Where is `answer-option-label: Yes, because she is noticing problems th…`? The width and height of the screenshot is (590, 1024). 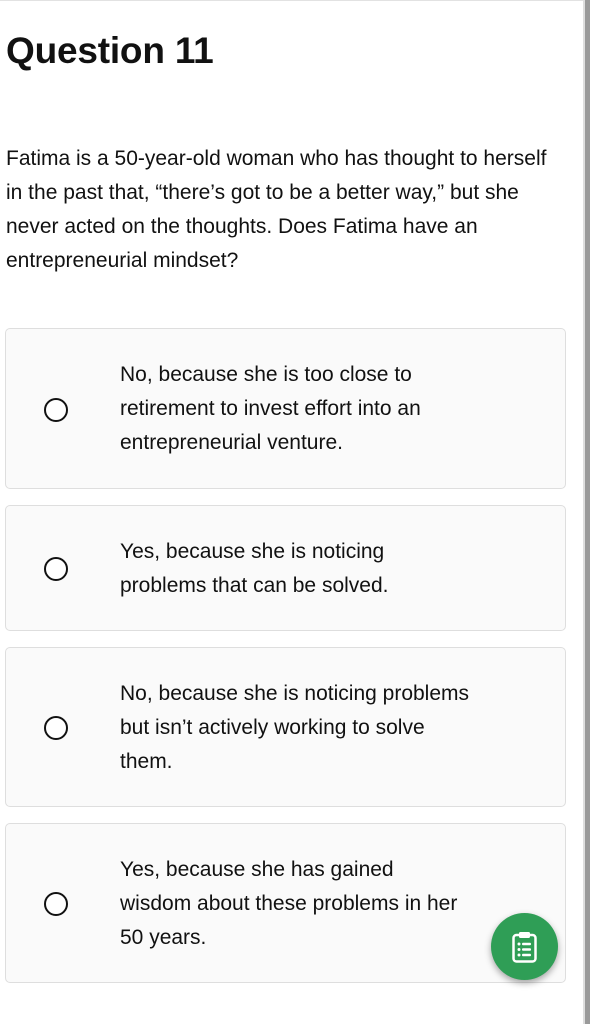 answer-option-label: Yes, because she is noticing problems th… is located at coordinates (254, 568).